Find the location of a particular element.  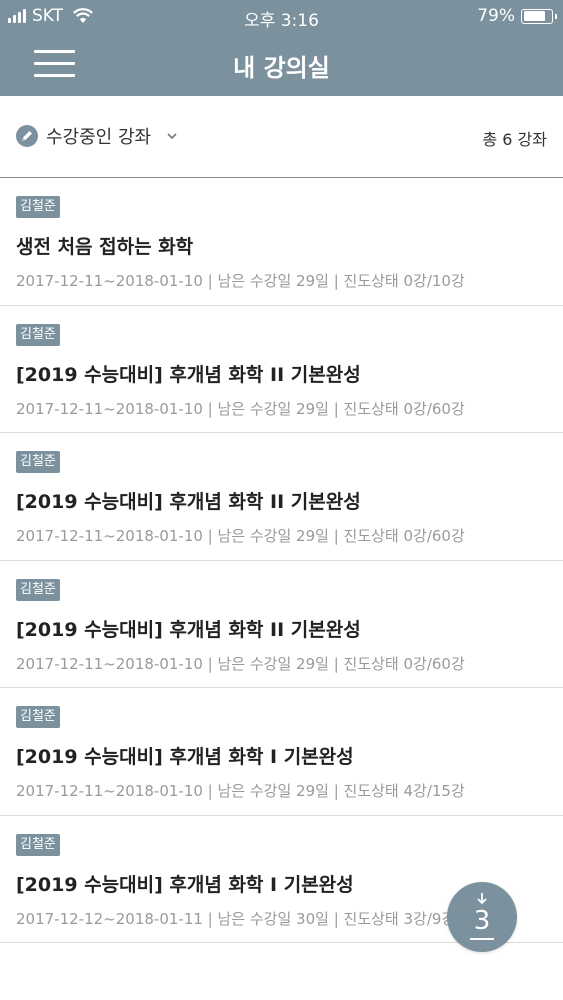

course-total-count: 총 6 강좌 is located at coordinates (514, 139).